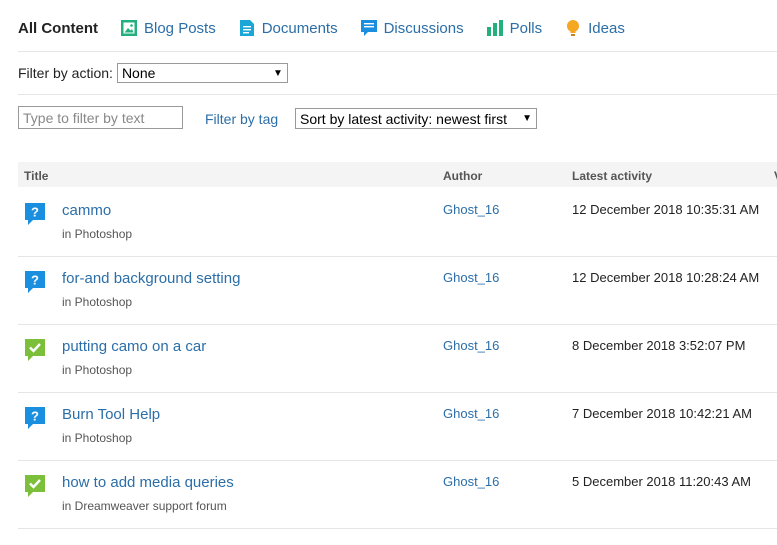  What do you see at coordinates (397, 174) in the screenshot?
I see `table-header: Title Author Latest activity V` at bounding box center [397, 174].